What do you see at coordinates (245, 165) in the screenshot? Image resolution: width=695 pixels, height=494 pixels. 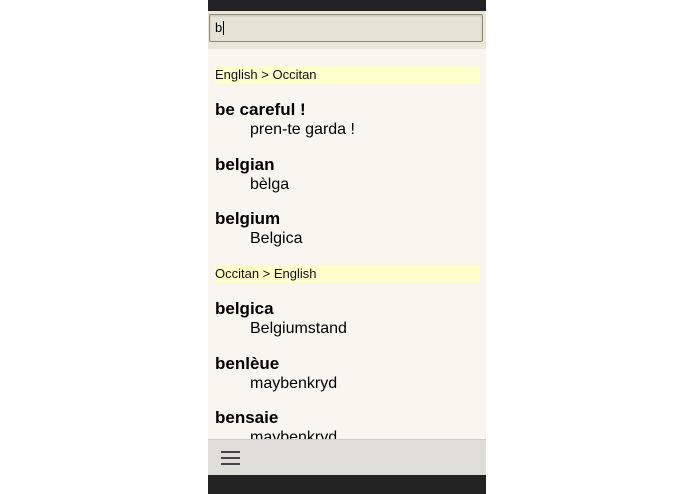 I see `entry-term: belgian` at bounding box center [245, 165].